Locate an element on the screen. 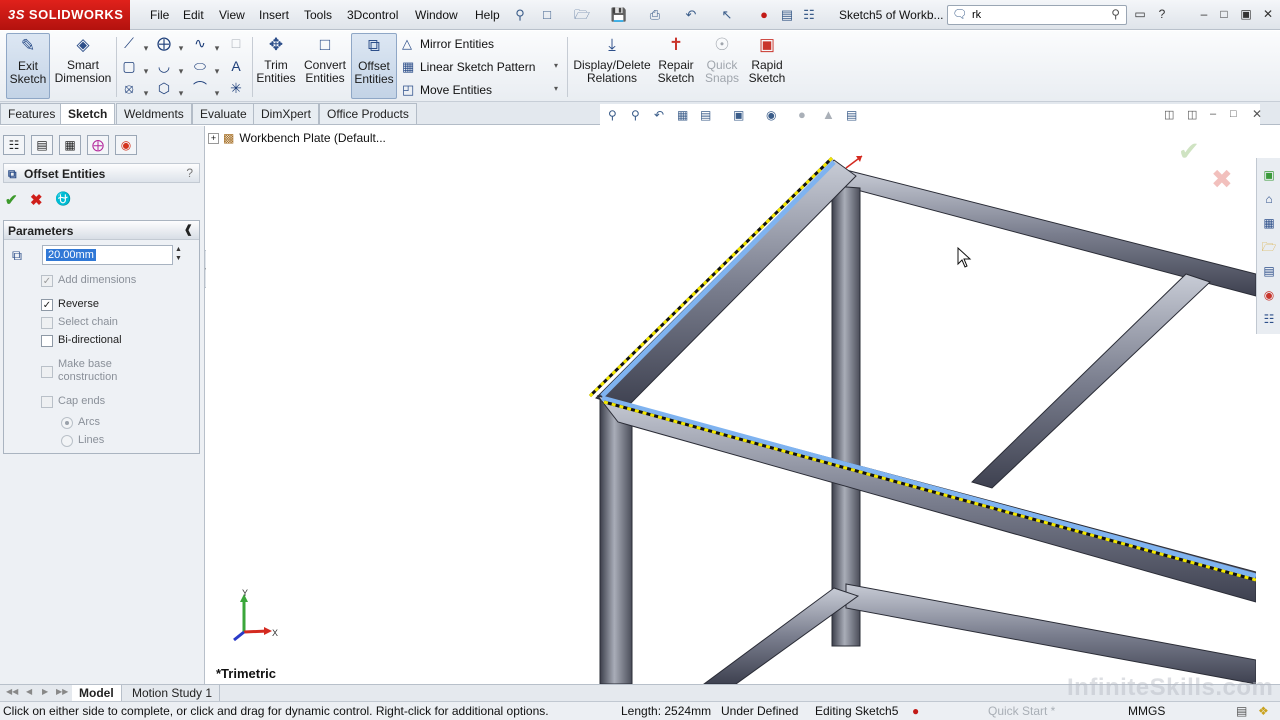 Image resolution: width=1280 pixels, height=720 pixels. print-icon: ⎙ is located at coordinates (655, 15).